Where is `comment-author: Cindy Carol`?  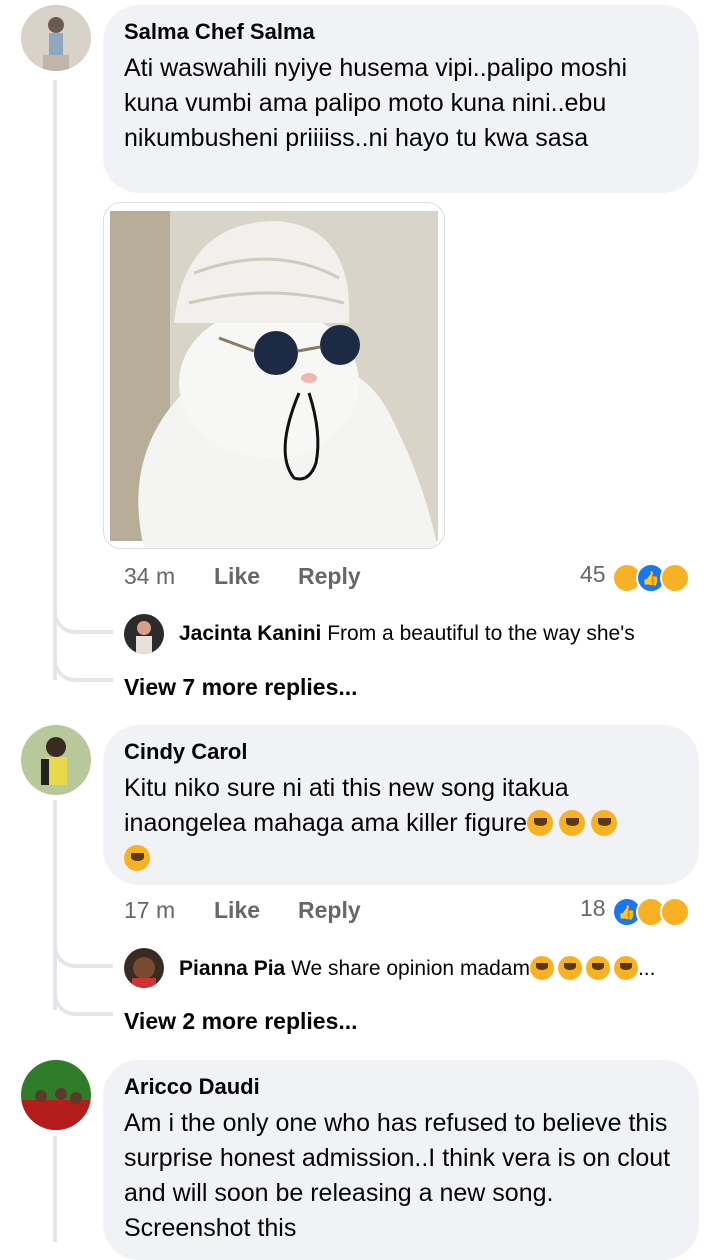 comment-author: Cindy Carol is located at coordinates (400, 752).